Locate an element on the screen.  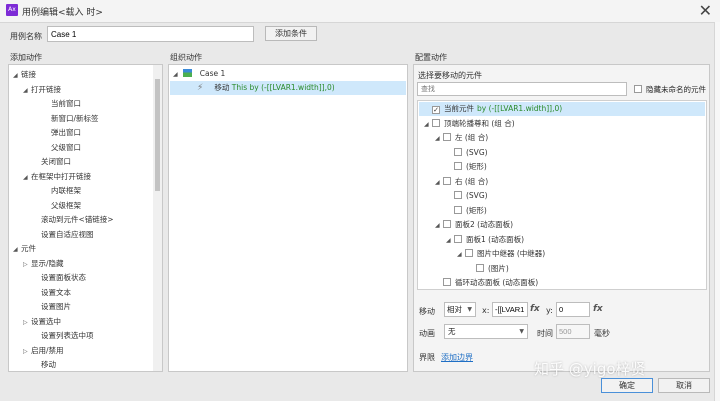
widget-tree-row: (图片) is located at coordinates (562, 269).